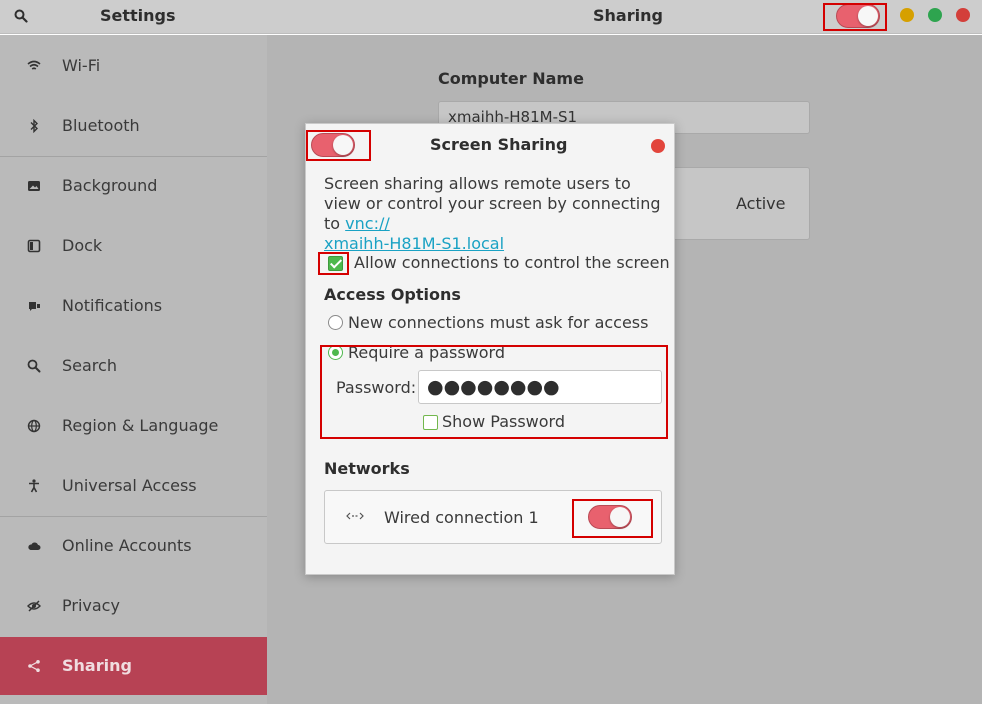 The image size is (982, 704). Describe the element at coordinates (34, 246) in the screenshot. I see `dock-icon` at that location.